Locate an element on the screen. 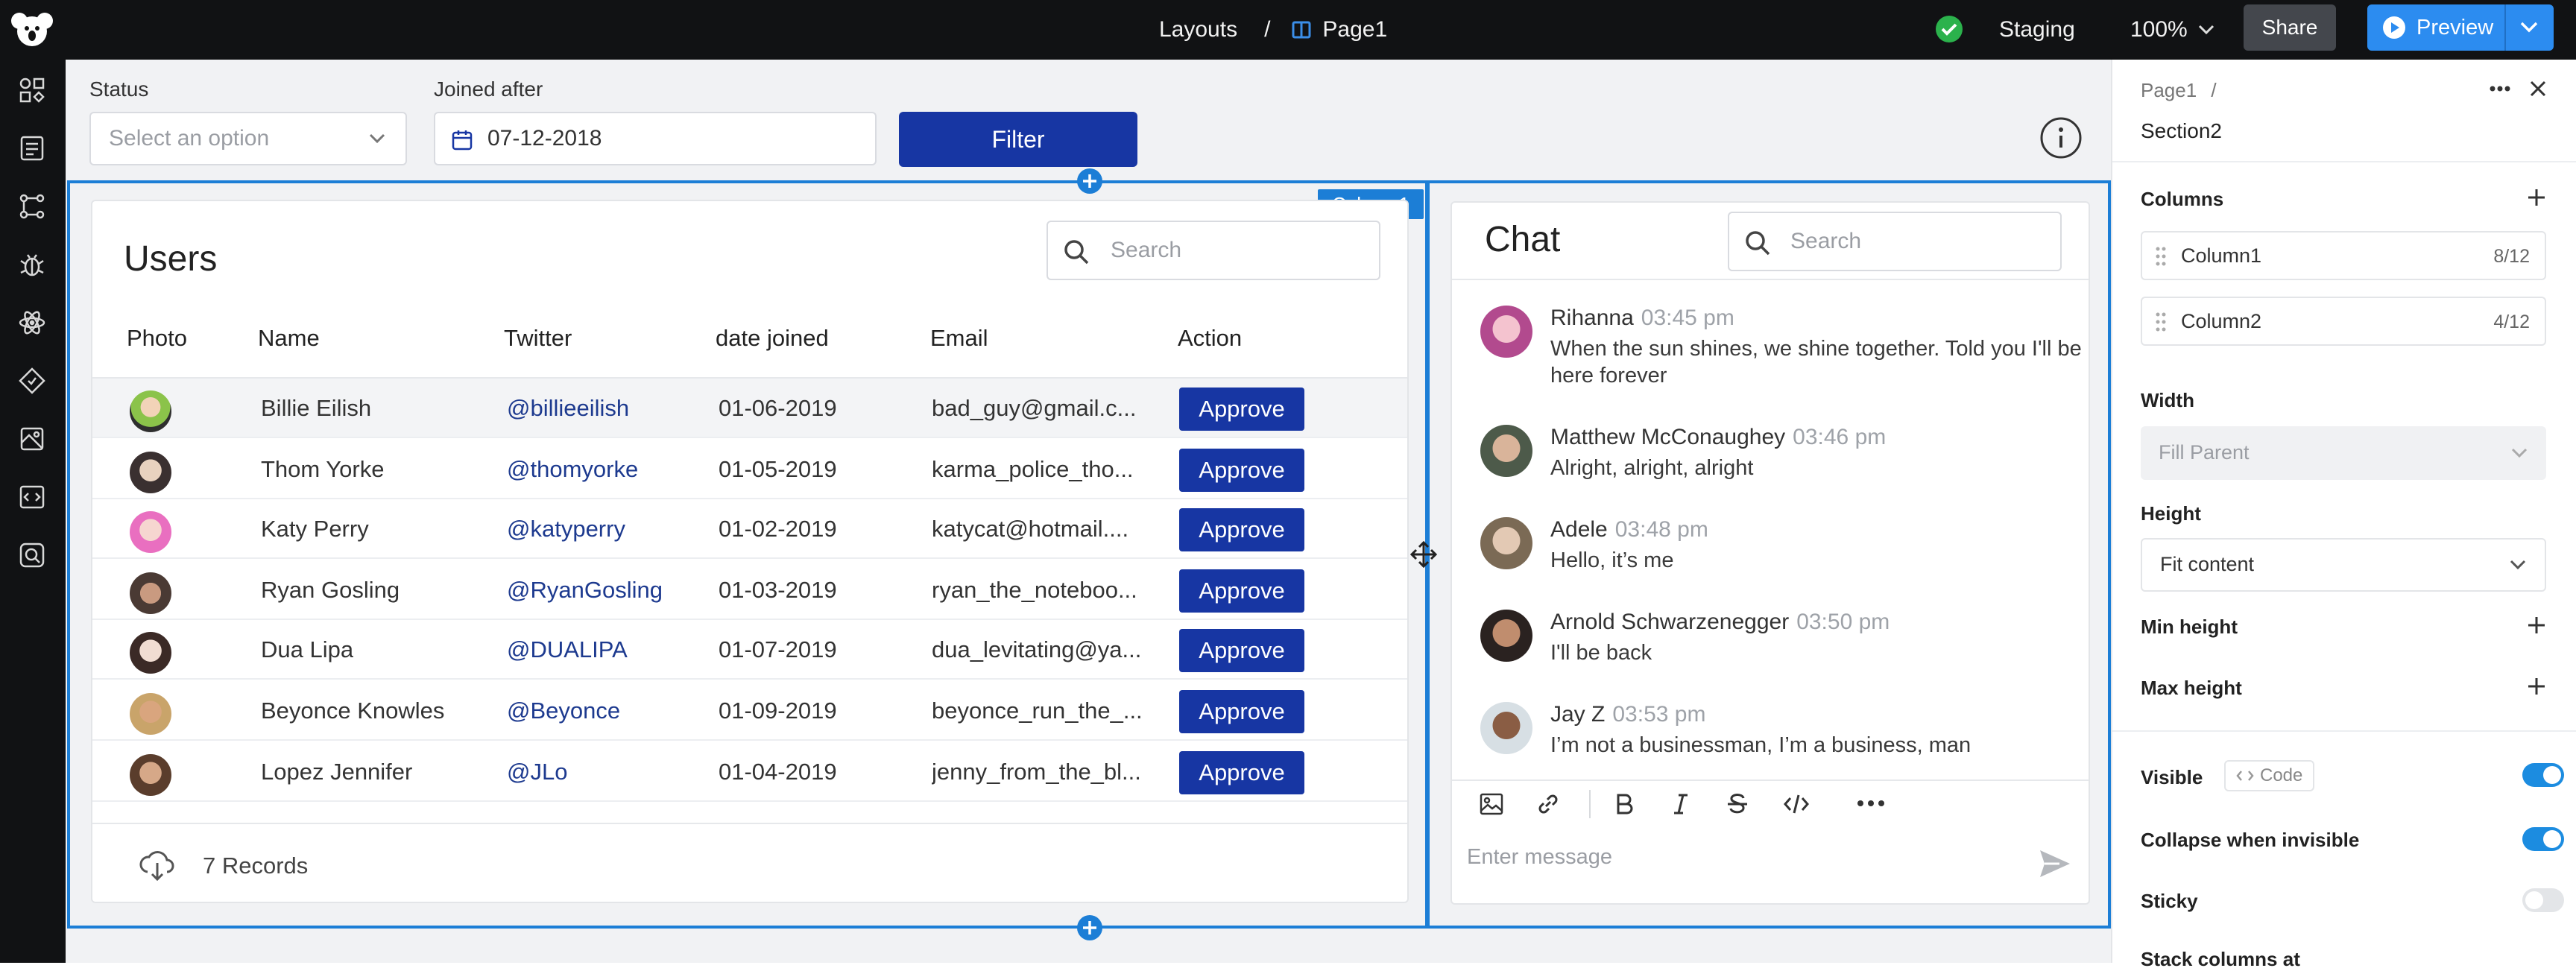 Image resolution: width=2576 pixels, height=971 pixels. col-header-date-joined: date joined is located at coordinates (773, 338).